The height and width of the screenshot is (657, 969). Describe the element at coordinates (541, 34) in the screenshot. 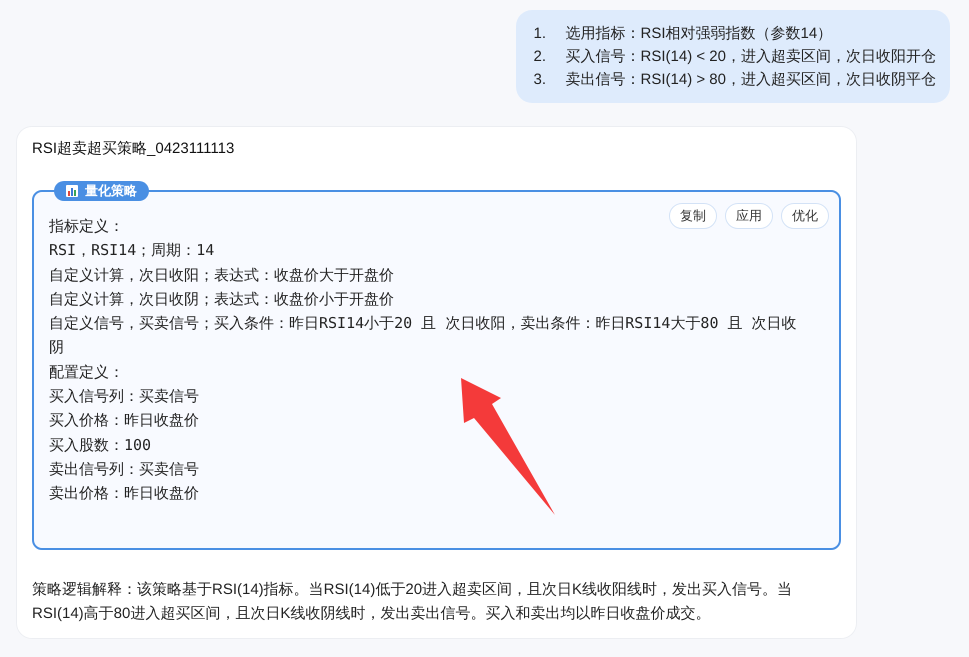

I see `list-number: 1.` at that location.